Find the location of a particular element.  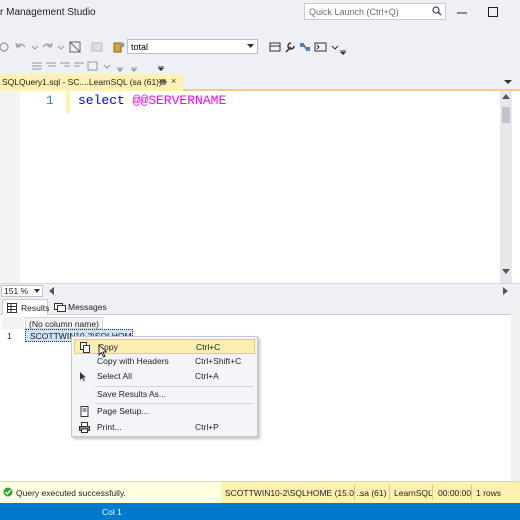

status-rows: 1 rows is located at coordinates (489, 493).